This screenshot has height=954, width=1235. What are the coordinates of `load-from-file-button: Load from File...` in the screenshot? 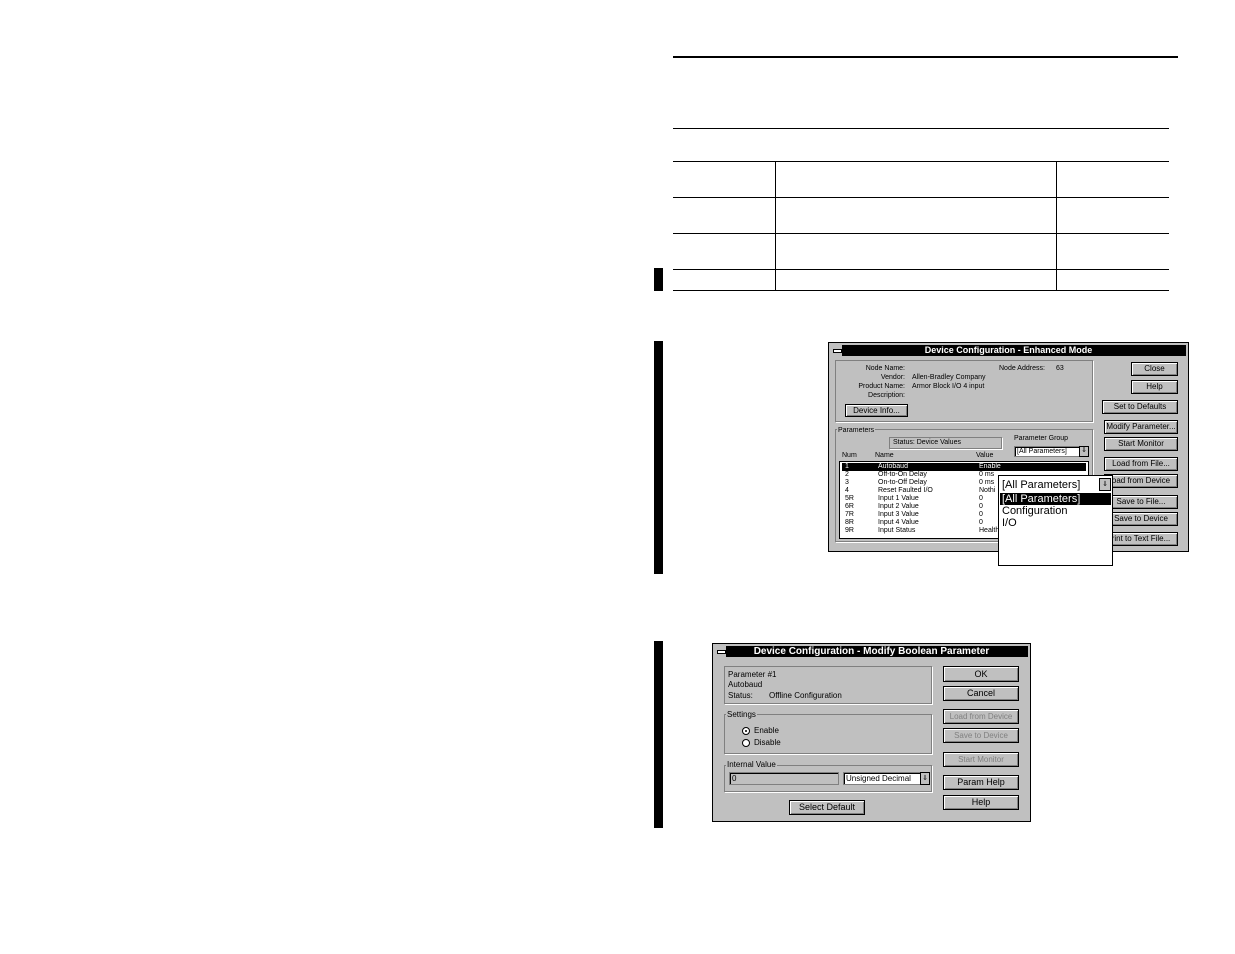 It's located at (1141, 464).